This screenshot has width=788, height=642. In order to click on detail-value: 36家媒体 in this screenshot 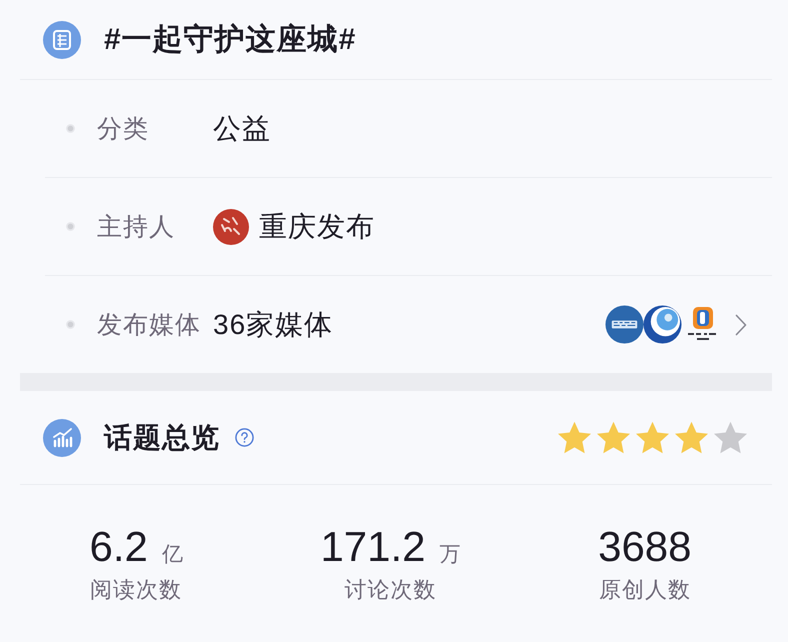, I will do `click(273, 325)`.